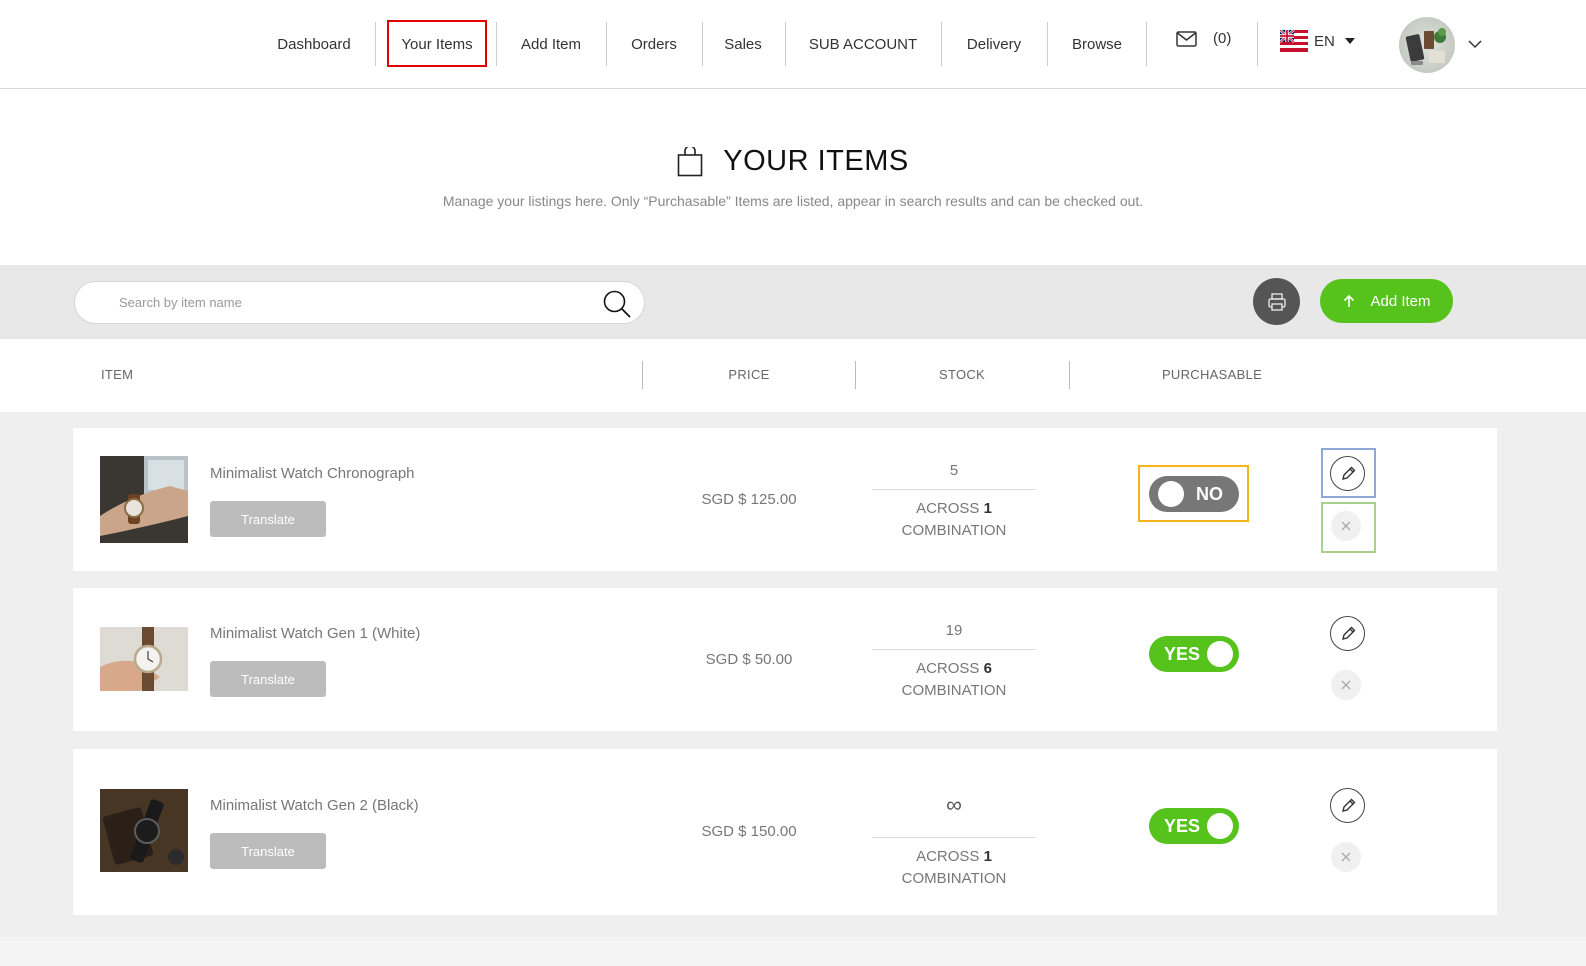 This screenshot has width=1586, height=966. What do you see at coordinates (954, 841) in the screenshot?
I see `item-stock: ∞ ACROSS 1 COMBINATION` at bounding box center [954, 841].